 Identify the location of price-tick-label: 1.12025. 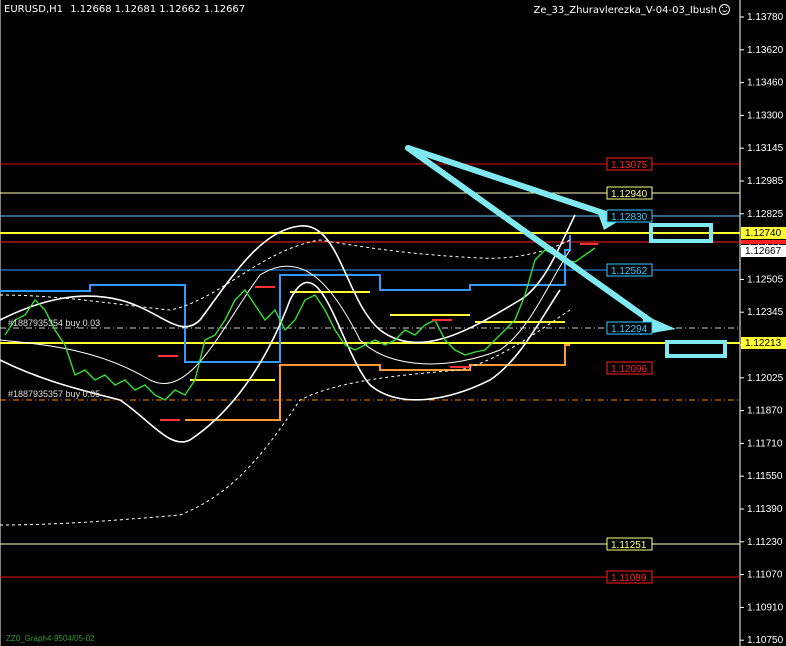
(765, 378).